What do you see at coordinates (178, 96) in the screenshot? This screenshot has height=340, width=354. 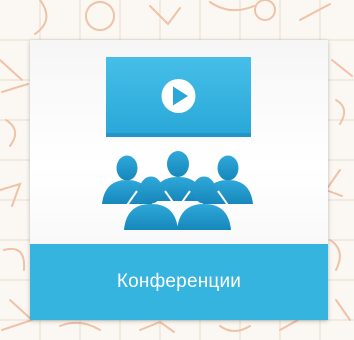 I see `play-icon` at bounding box center [178, 96].